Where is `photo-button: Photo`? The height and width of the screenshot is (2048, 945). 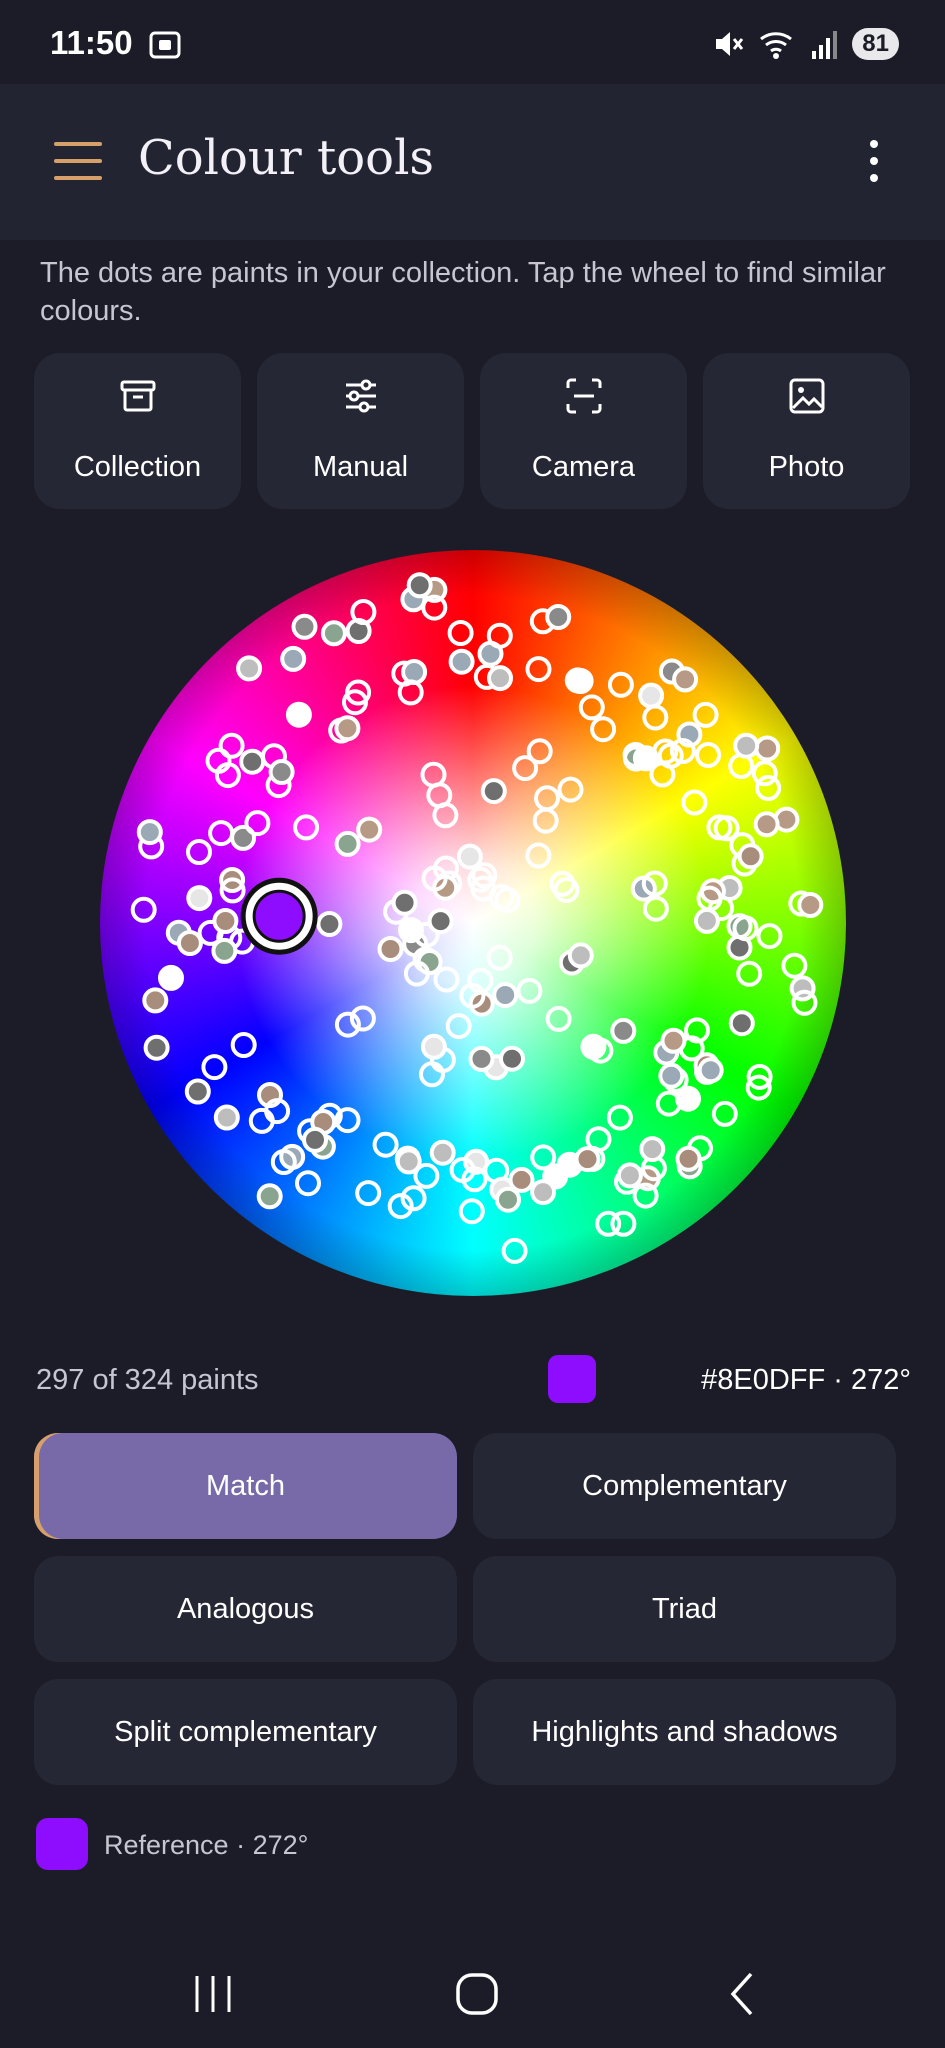 photo-button: Photo is located at coordinates (806, 431).